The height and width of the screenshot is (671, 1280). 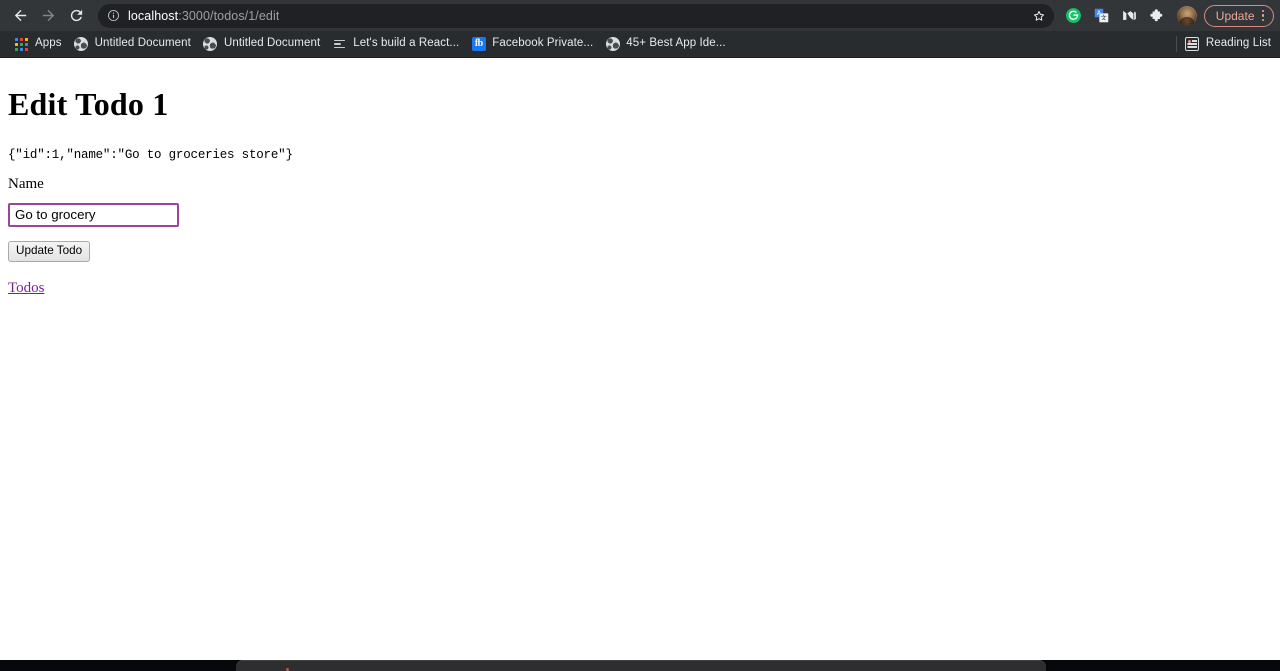 What do you see at coordinates (26, 183) in the screenshot?
I see `name-field-label: Name` at bounding box center [26, 183].